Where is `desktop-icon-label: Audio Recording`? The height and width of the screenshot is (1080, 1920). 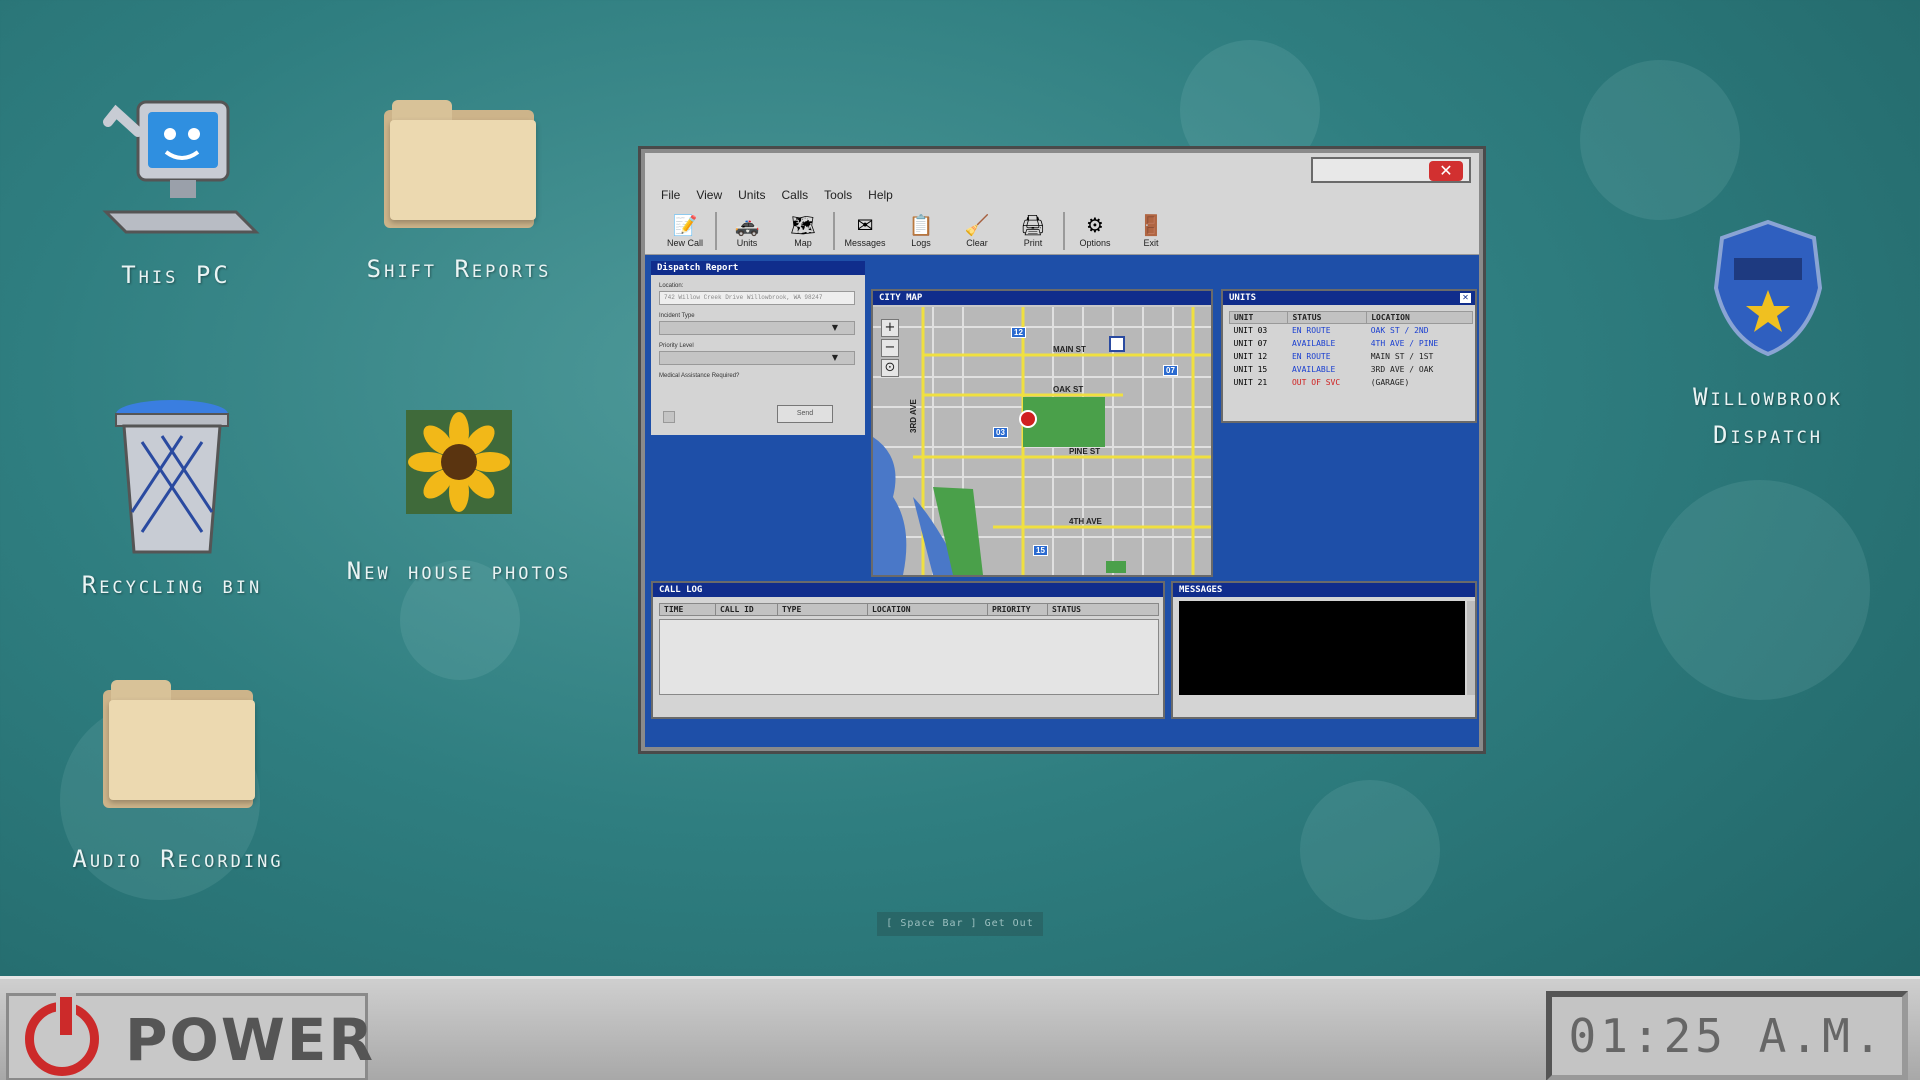
desktop-icon-label: Audio Recording is located at coordinates (178, 859).